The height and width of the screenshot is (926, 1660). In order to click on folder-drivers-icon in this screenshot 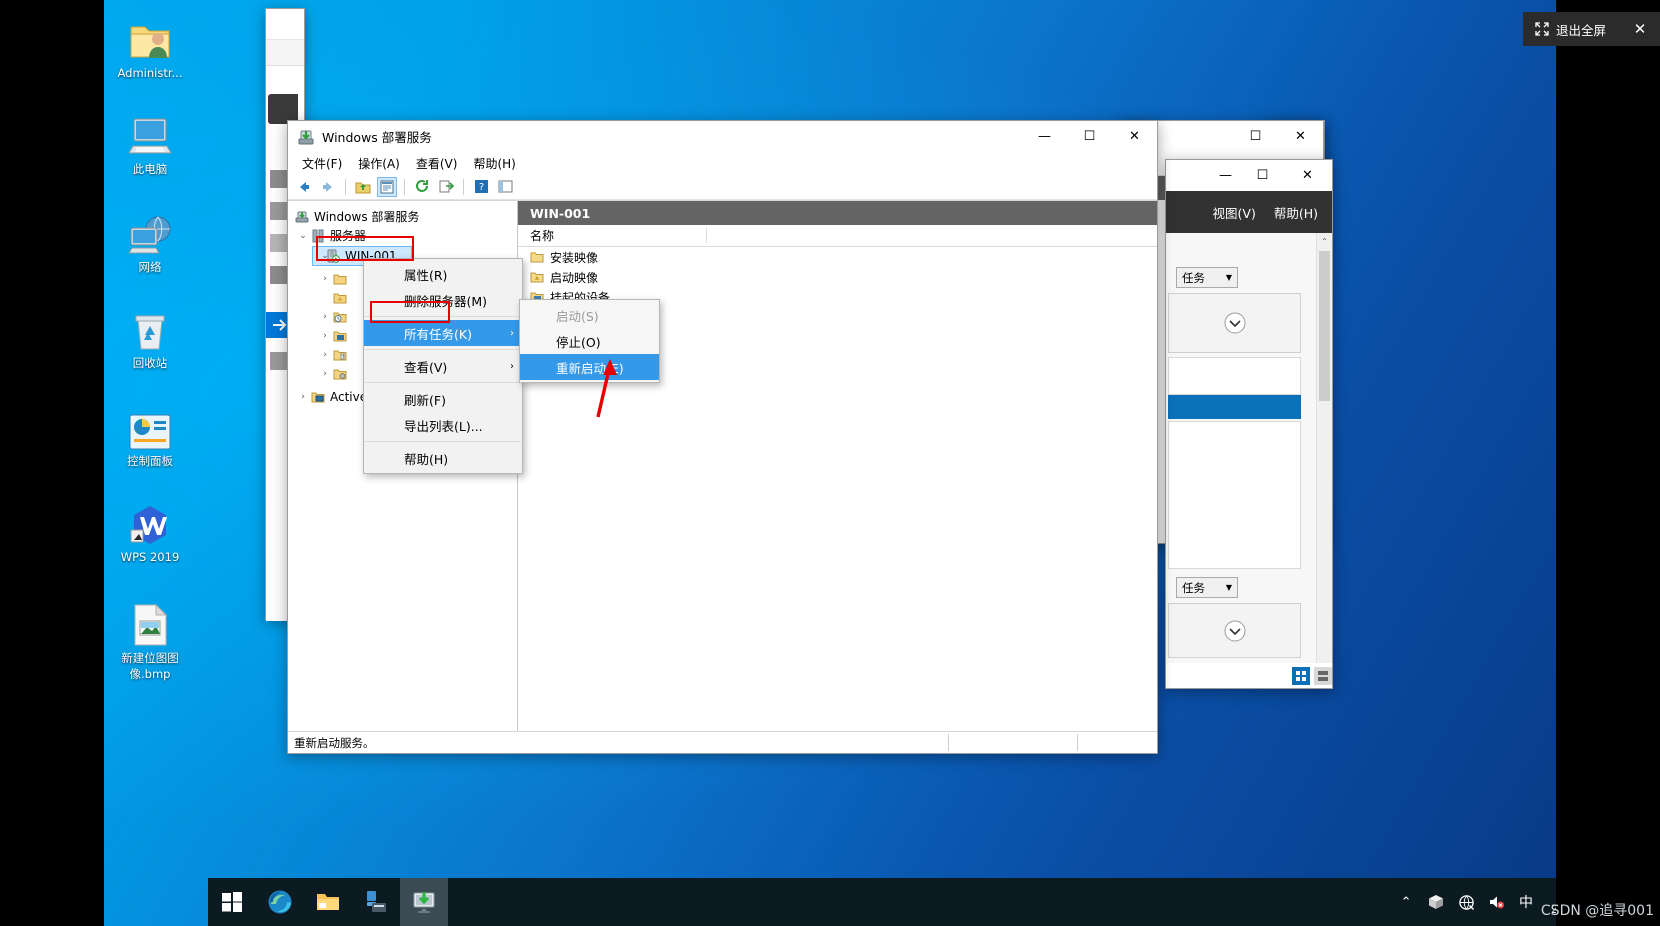, I will do `click(340, 355)`.